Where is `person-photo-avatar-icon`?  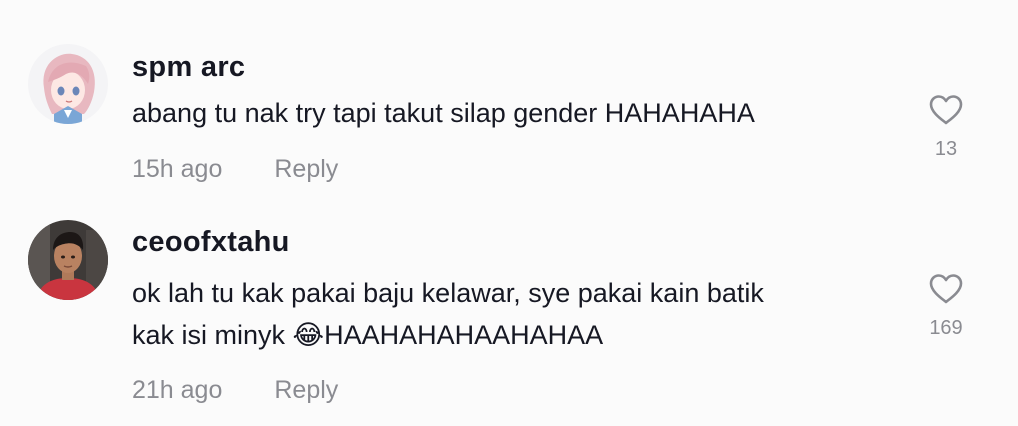 person-photo-avatar-icon is located at coordinates (68, 260).